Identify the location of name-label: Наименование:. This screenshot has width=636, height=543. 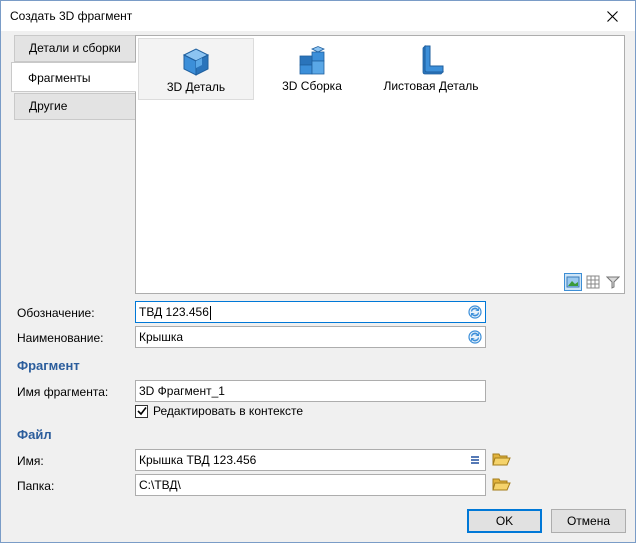
(60, 338).